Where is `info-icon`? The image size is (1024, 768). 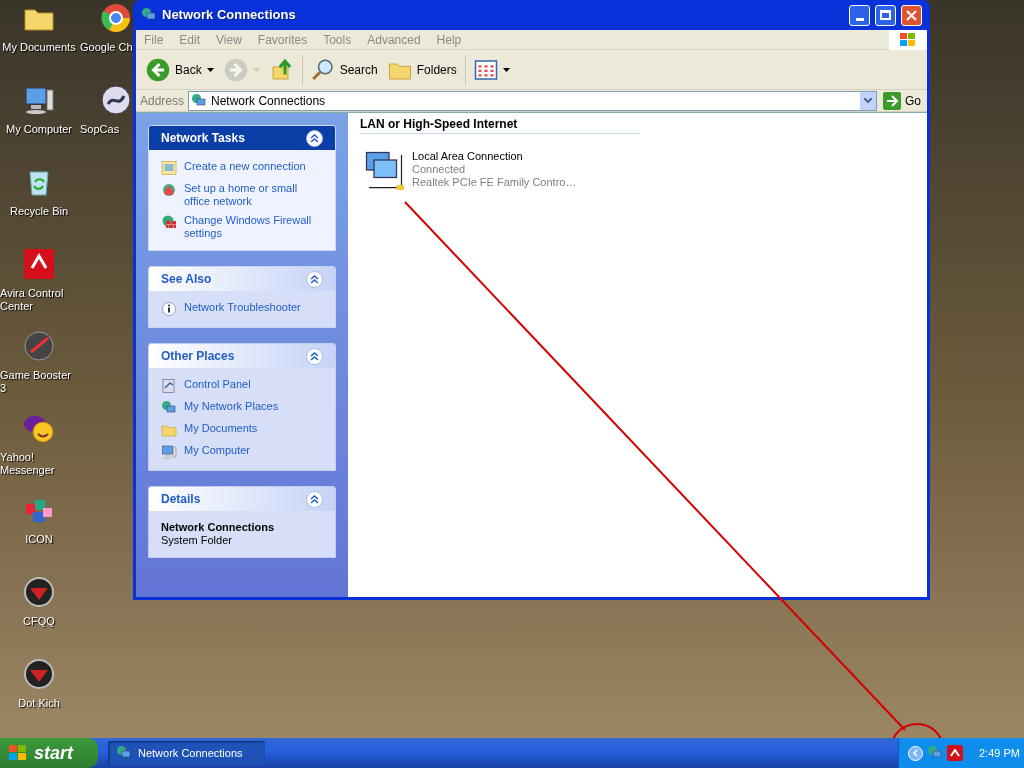
info-icon is located at coordinates (169, 309).